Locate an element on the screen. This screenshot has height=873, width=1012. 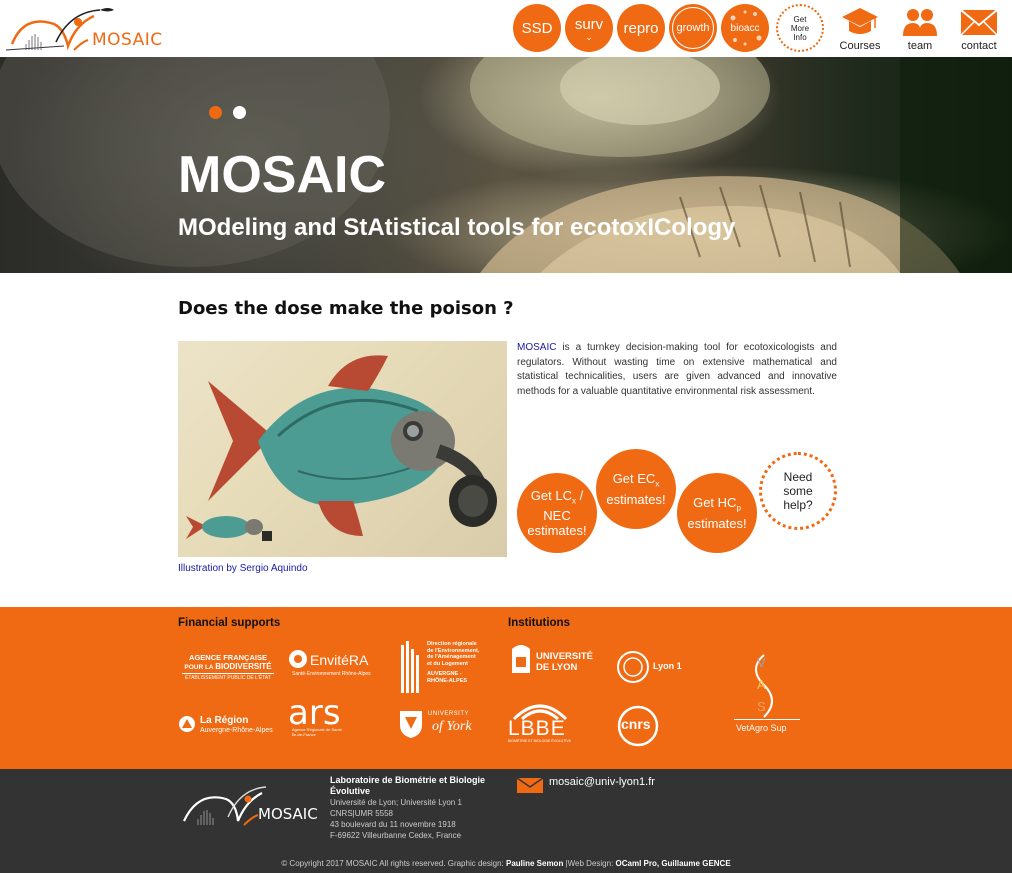
nav-ssd-label: SSD is located at coordinates (537, 28).